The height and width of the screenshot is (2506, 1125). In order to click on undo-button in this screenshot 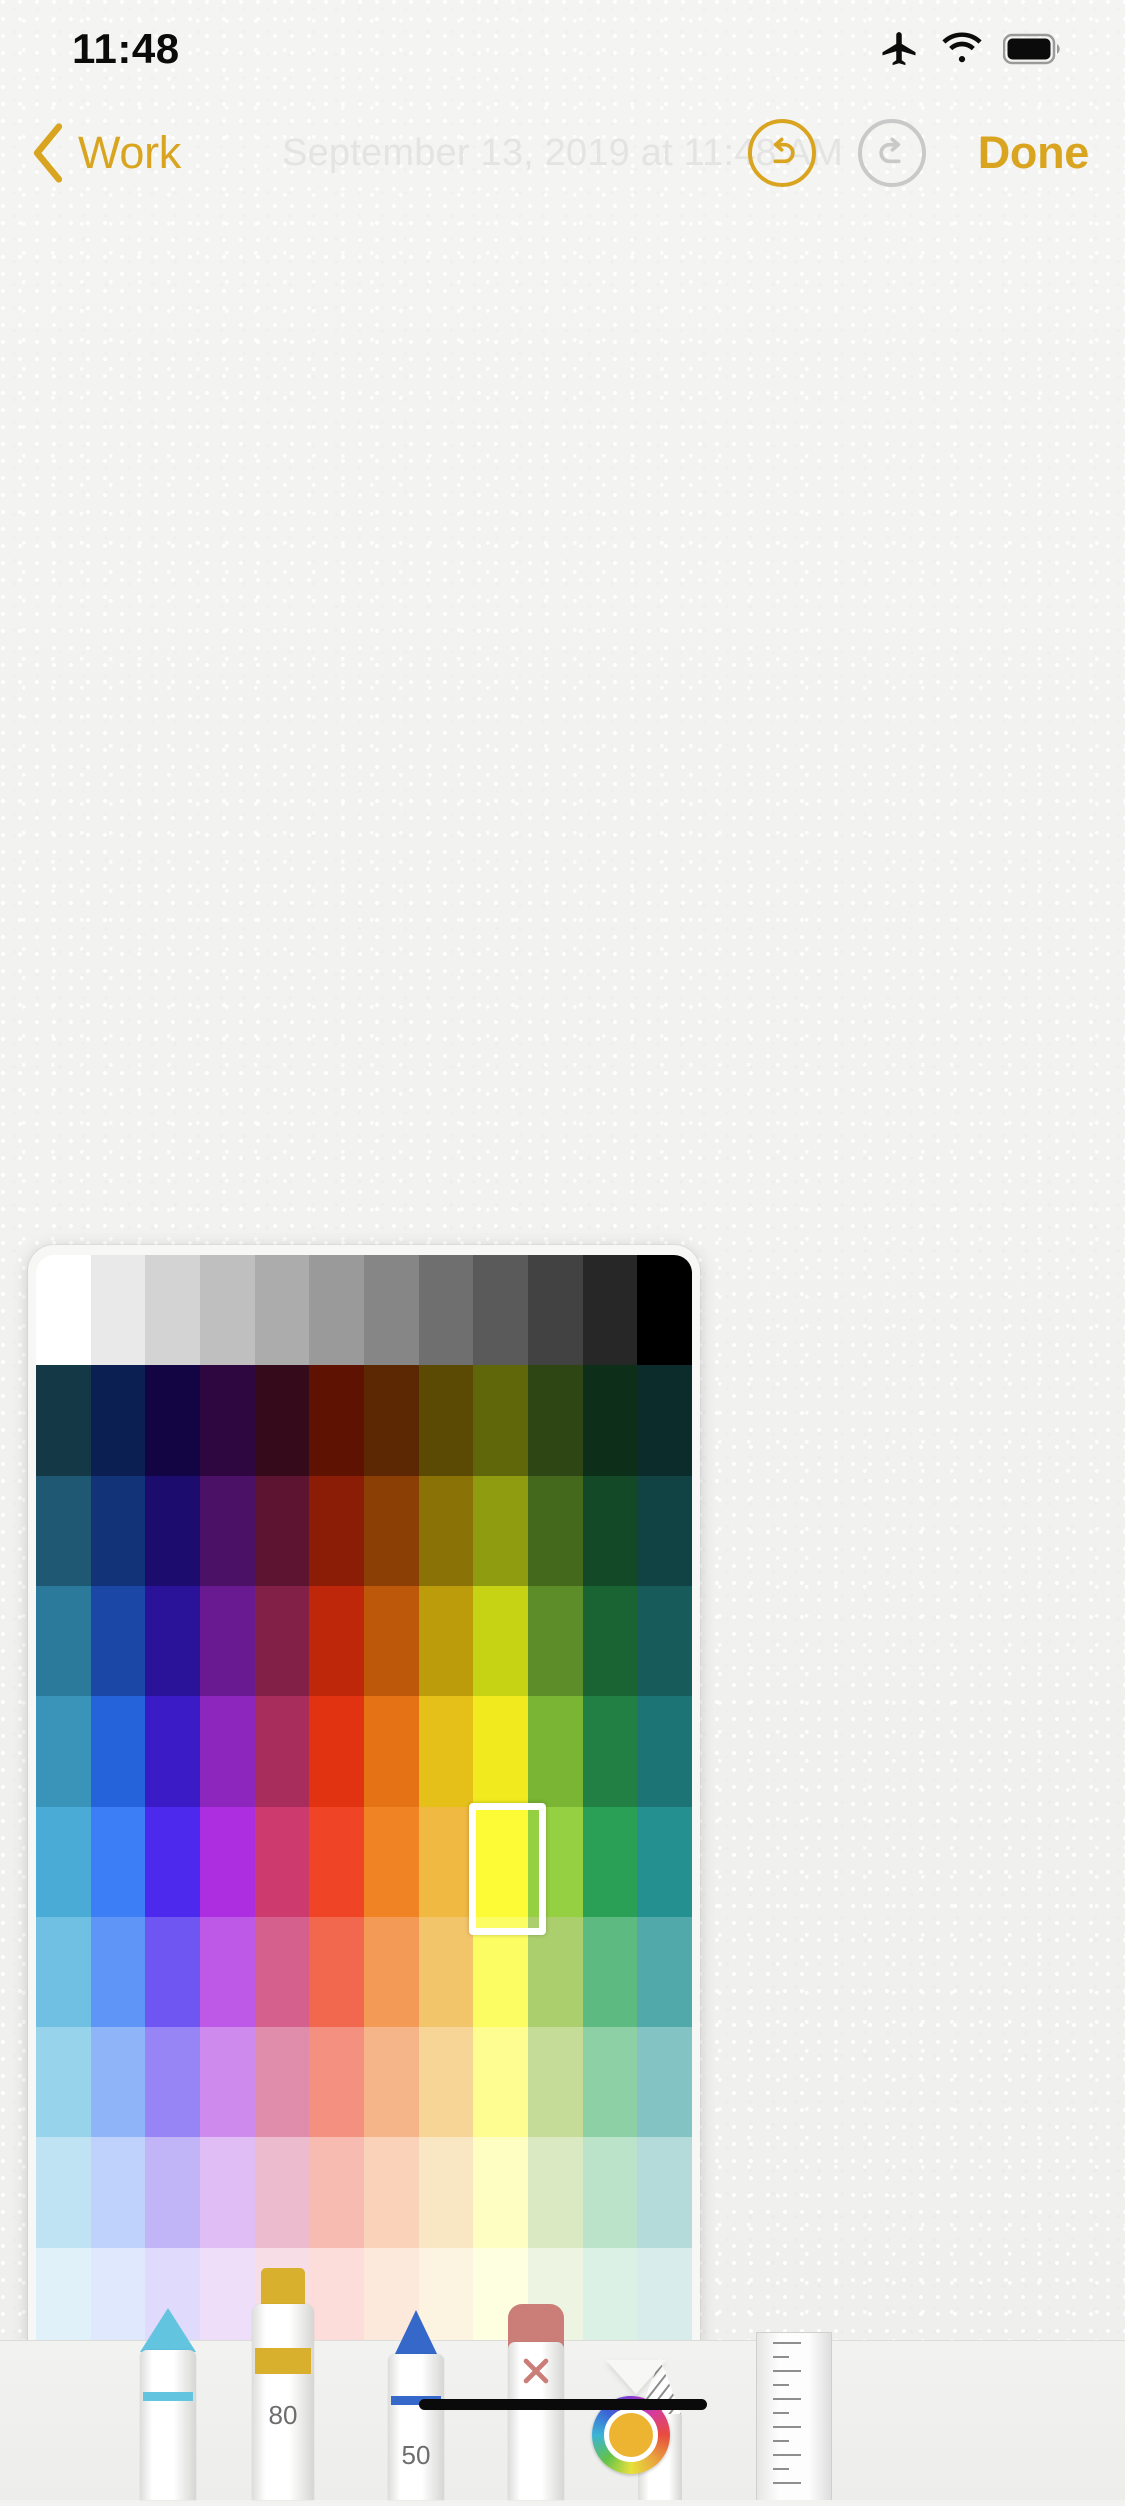, I will do `click(781, 153)`.